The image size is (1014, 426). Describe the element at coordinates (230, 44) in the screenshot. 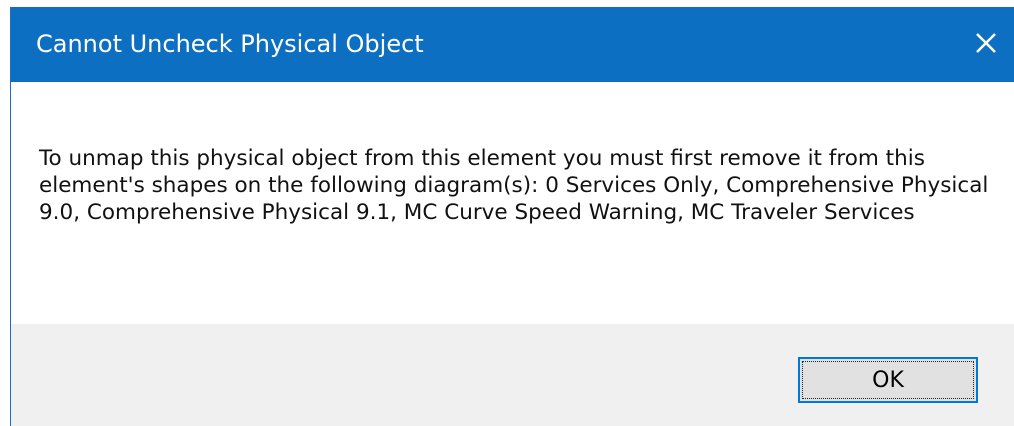

I see `dialog-title: Cannot Uncheck Physical Object` at that location.